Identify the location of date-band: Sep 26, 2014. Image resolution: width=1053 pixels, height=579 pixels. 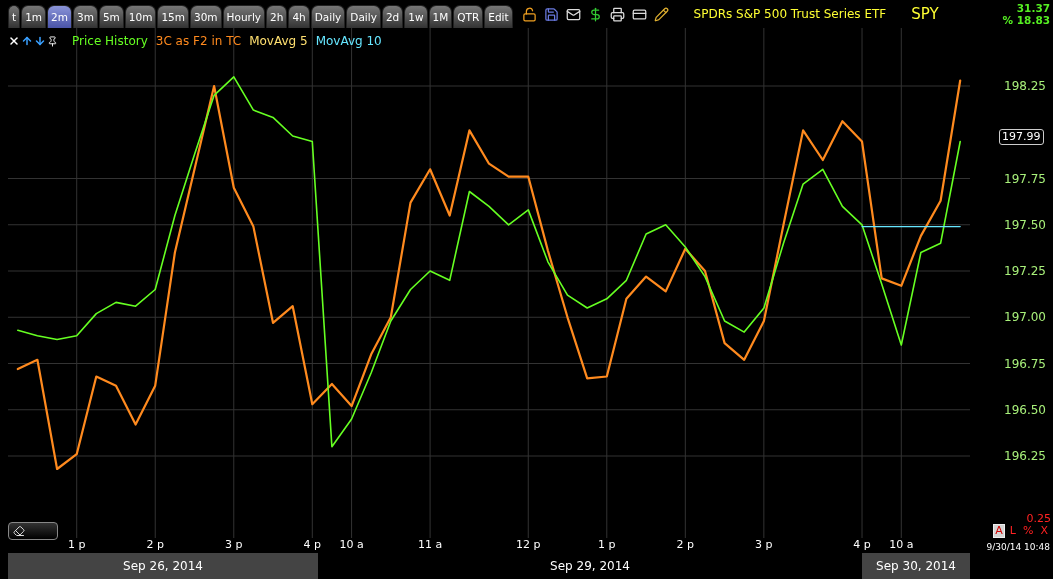
(163, 566).